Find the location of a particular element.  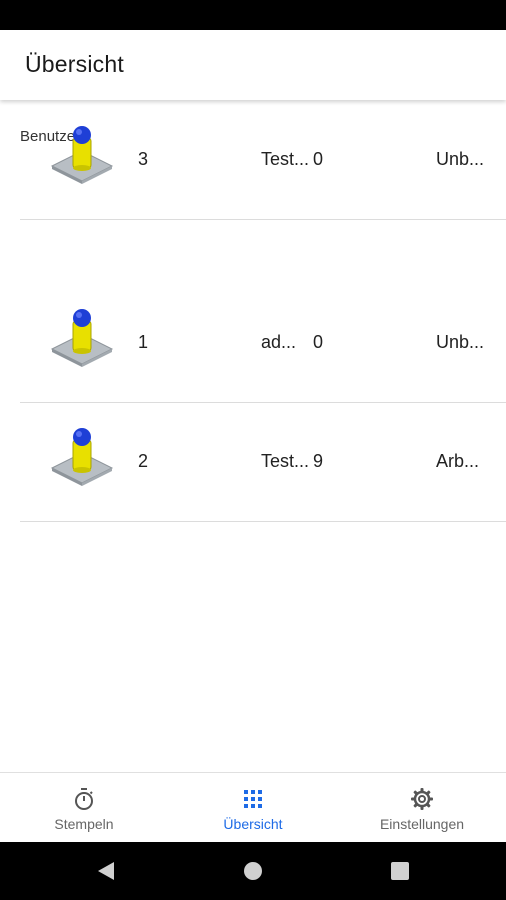

nav-item-uebersicht: Übersicht is located at coordinates (253, 808).